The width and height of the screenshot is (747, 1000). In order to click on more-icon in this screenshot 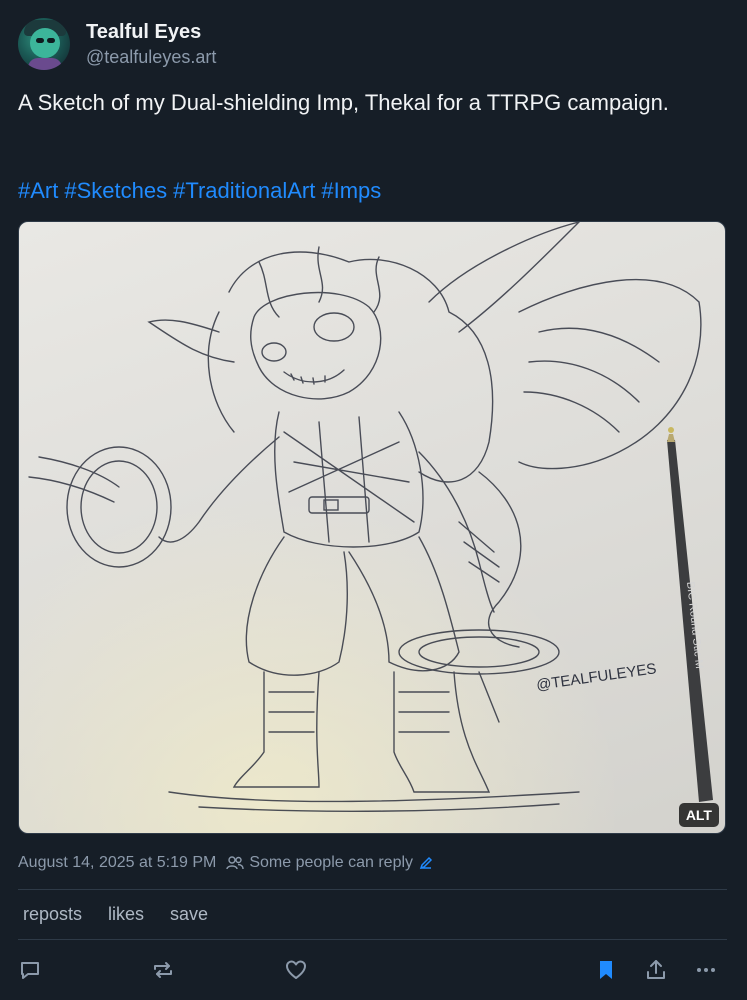, I will do `click(706, 970)`.